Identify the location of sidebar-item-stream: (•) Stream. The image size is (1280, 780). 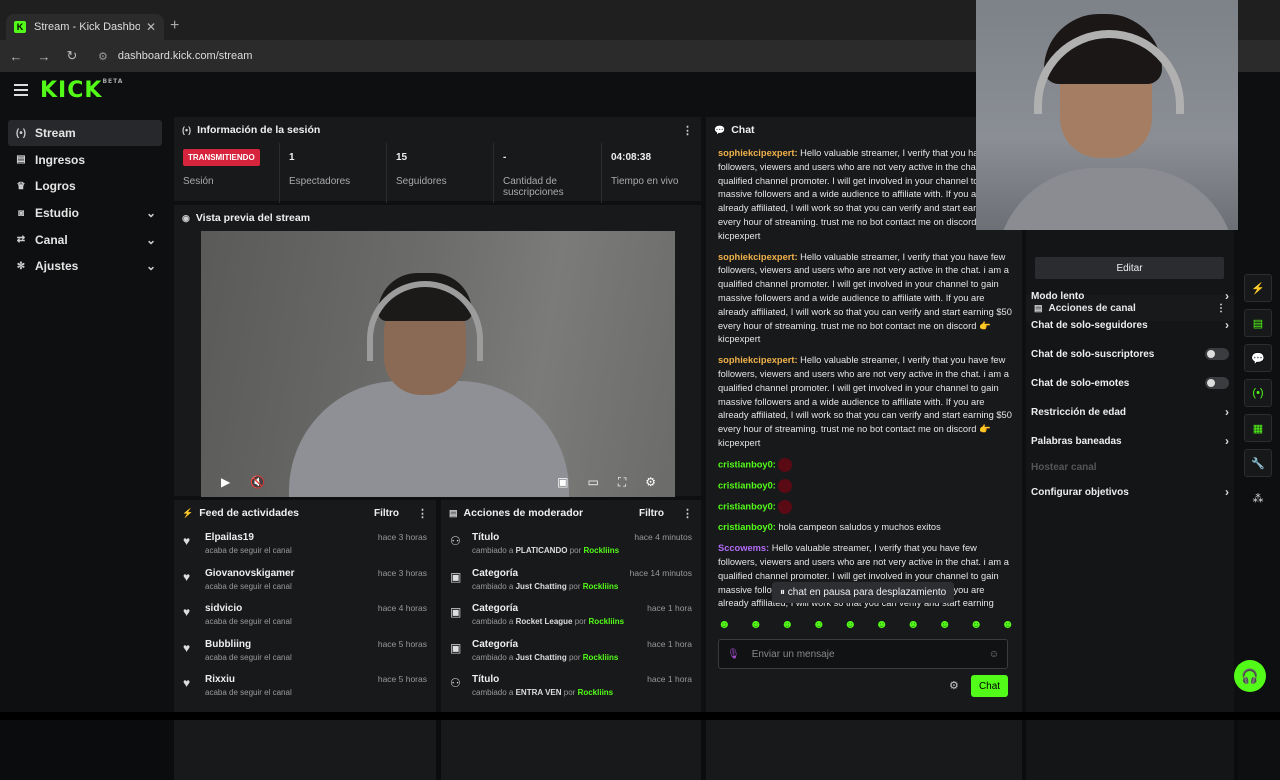
(85, 133).